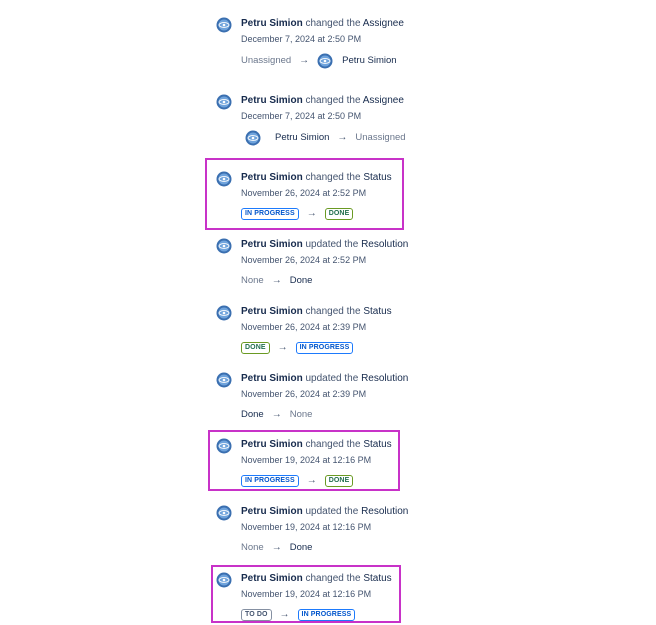  I want to click on to-value: Petru Simion, so click(369, 60).